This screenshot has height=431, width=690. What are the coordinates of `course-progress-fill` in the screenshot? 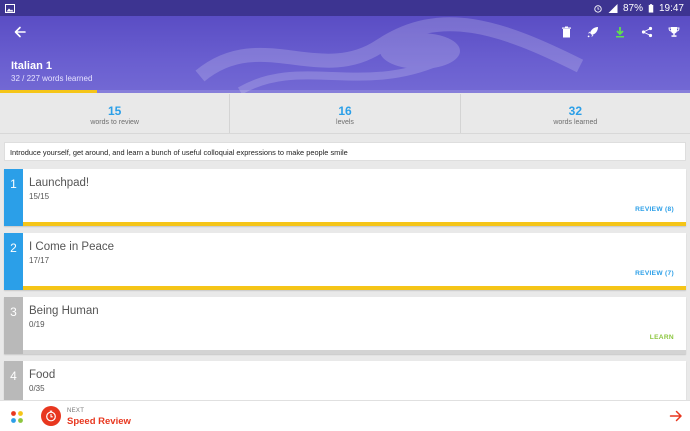 It's located at (49, 91).